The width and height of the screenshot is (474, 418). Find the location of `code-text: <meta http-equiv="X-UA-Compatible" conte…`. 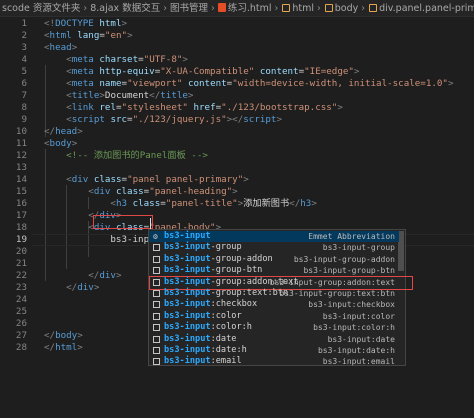

code-text: <meta http-equiv="X-UA-Compatible" conte… is located at coordinates (201, 72).